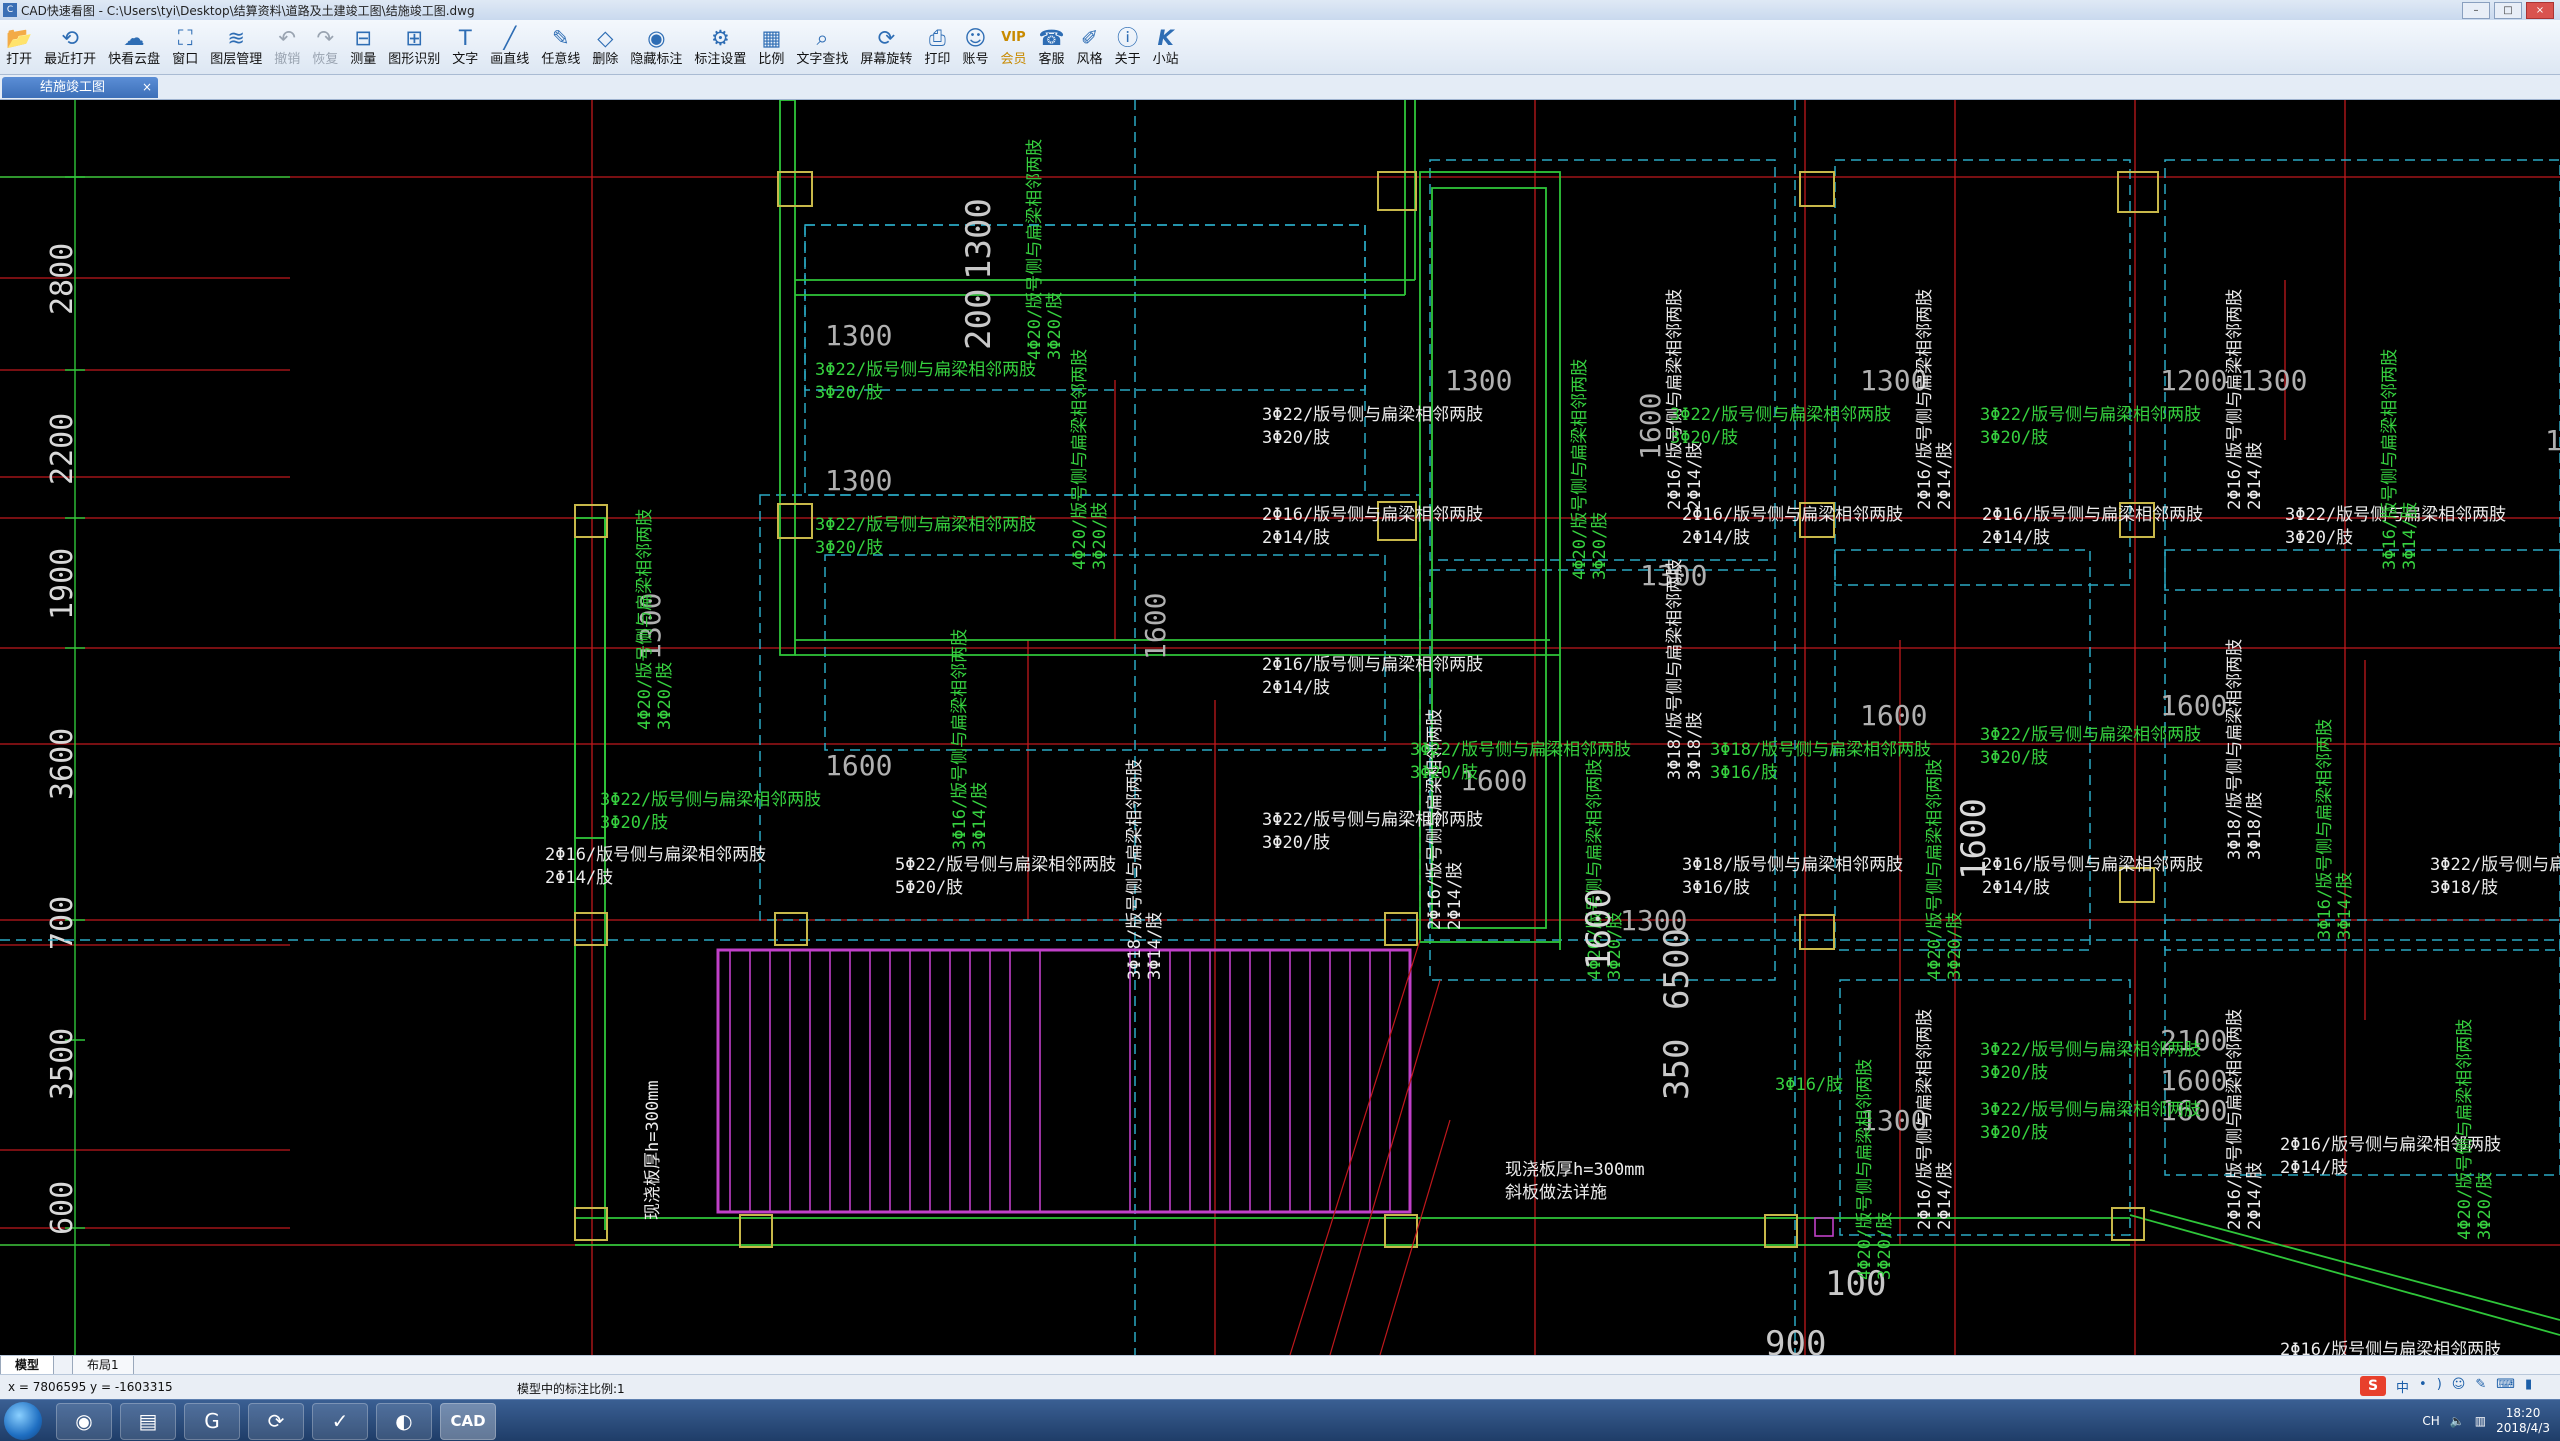 The width and height of the screenshot is (2560, 1441). I want to click on headset-icon: ☎, so click(1051, 38).